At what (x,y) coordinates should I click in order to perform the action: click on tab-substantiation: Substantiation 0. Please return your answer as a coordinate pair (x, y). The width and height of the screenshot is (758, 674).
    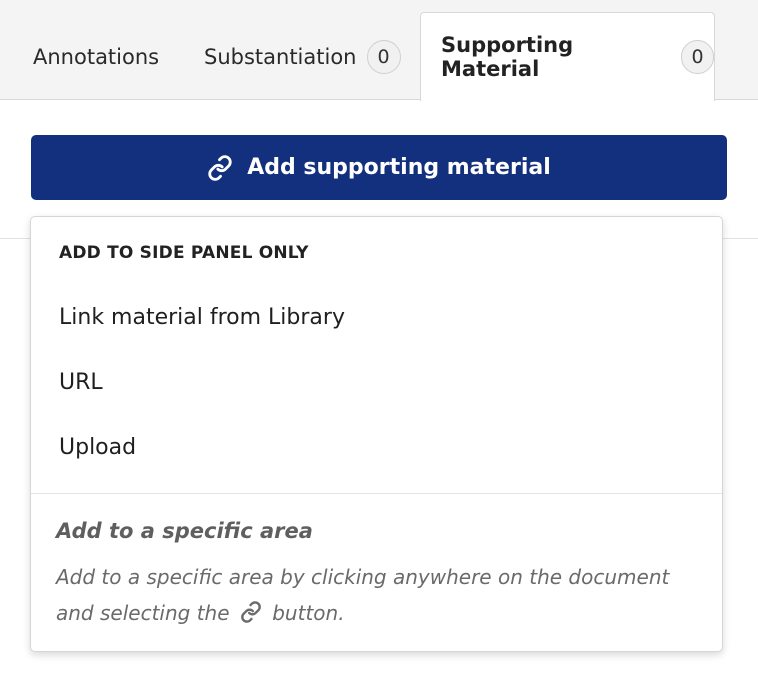
    Looking at the image, I should click on (302, 57).